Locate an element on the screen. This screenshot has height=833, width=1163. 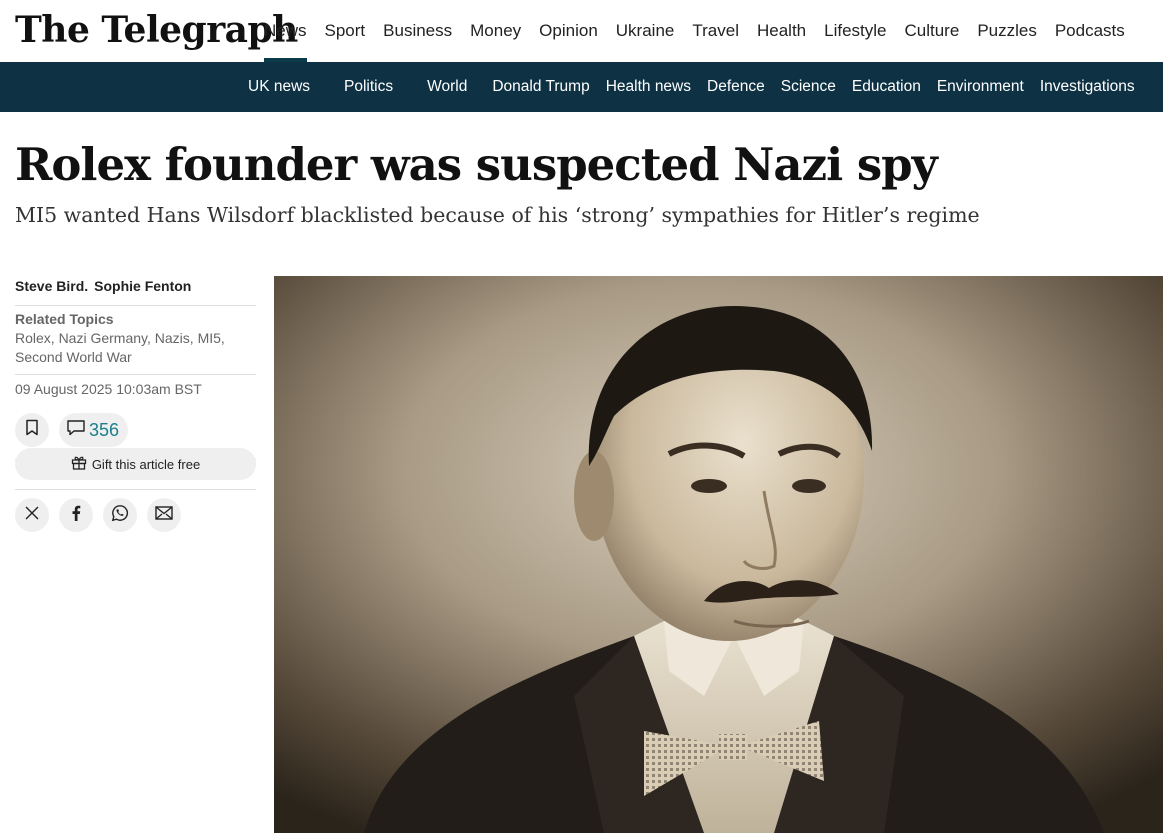
divider is located at coordinates (135, 489).